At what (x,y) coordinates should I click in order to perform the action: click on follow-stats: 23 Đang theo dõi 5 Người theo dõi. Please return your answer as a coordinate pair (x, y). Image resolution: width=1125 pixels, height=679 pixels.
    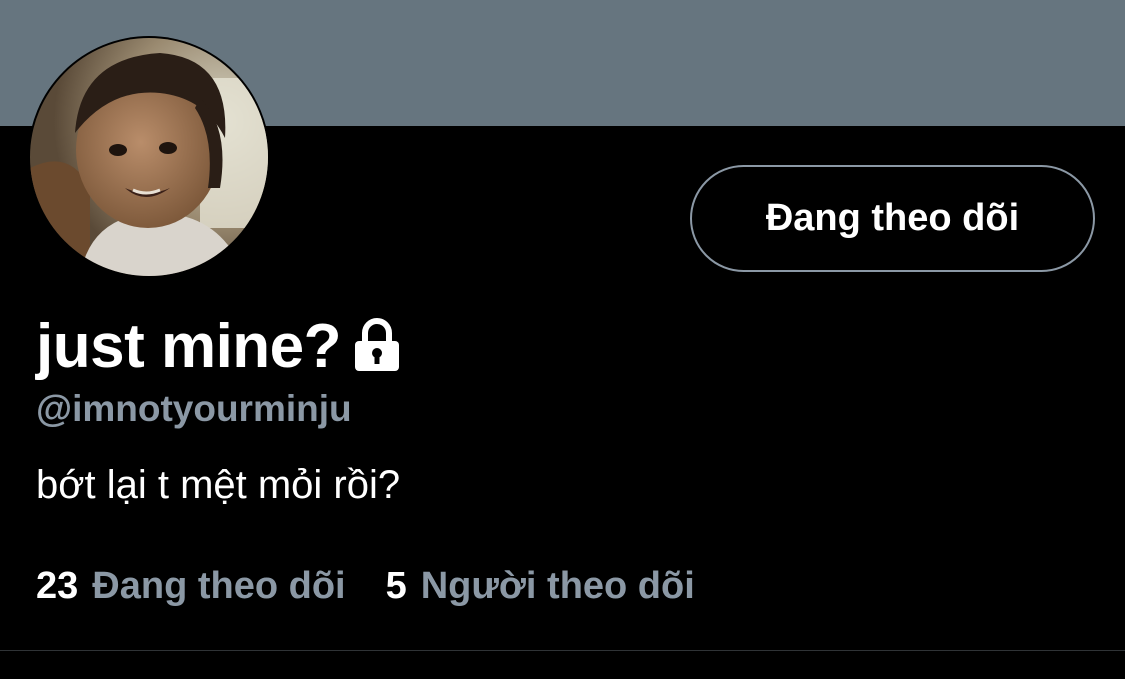
    Looking at the image, I should click on (365, 586).